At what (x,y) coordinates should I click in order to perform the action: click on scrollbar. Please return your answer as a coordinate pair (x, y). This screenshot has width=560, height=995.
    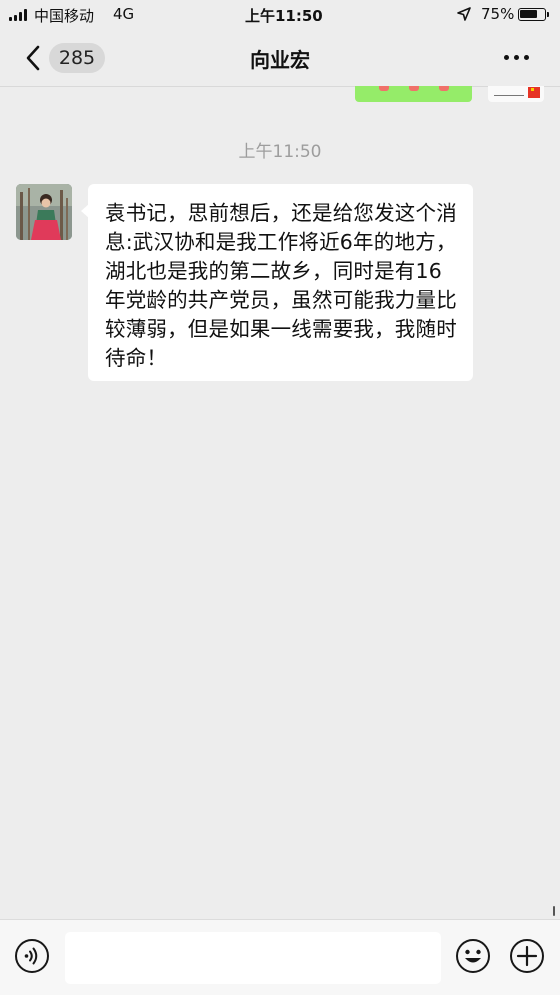
    Looking at the image, I should click on (554, 911).